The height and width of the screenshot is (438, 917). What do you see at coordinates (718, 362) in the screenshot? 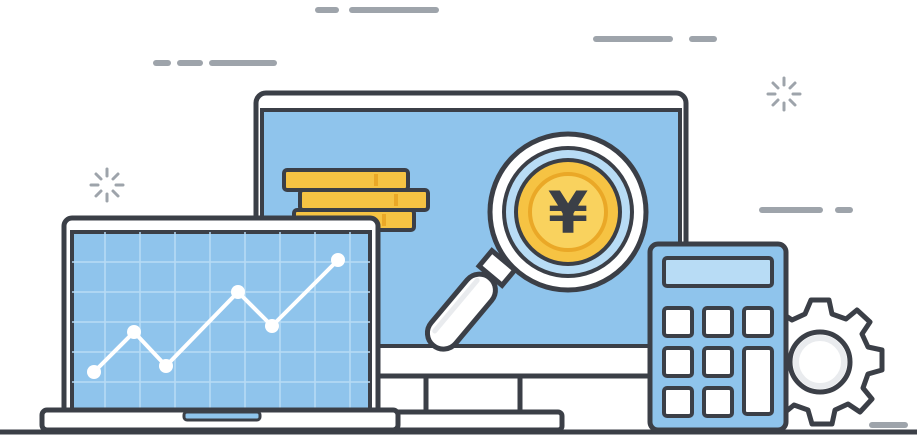
I see `calculator-keys` at bounding box center [718, 362].